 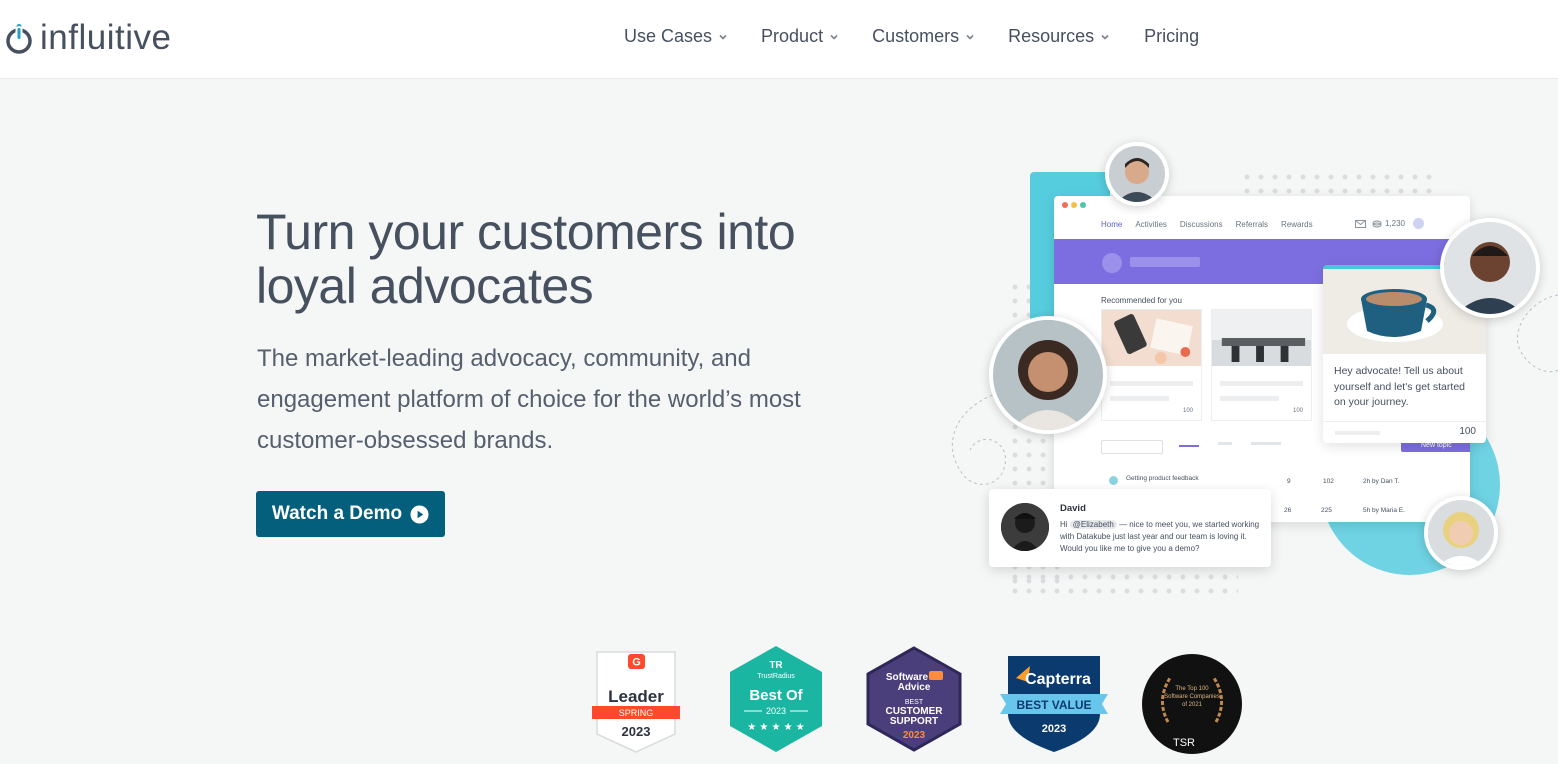 What do you see at coordinates (1151, 338) in the screenshot?
I see `phone-sketch-image` at bounding box center [1151, 338].